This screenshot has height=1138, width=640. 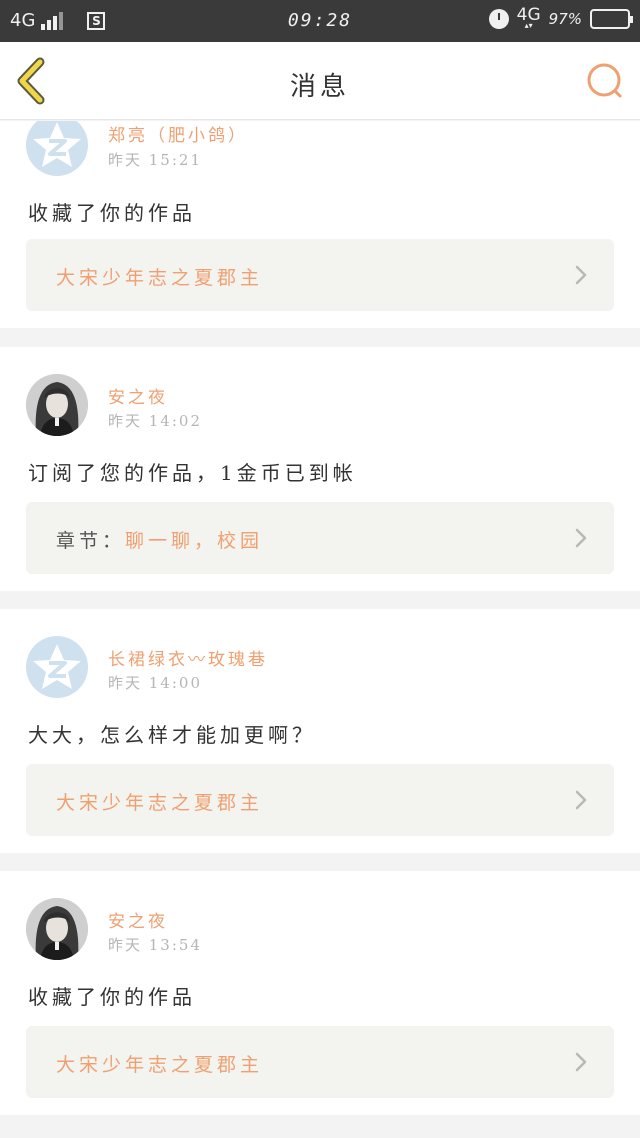 I want to click on sender-name: 郑亮（肥小鸽）, so click(x=178, y=133).